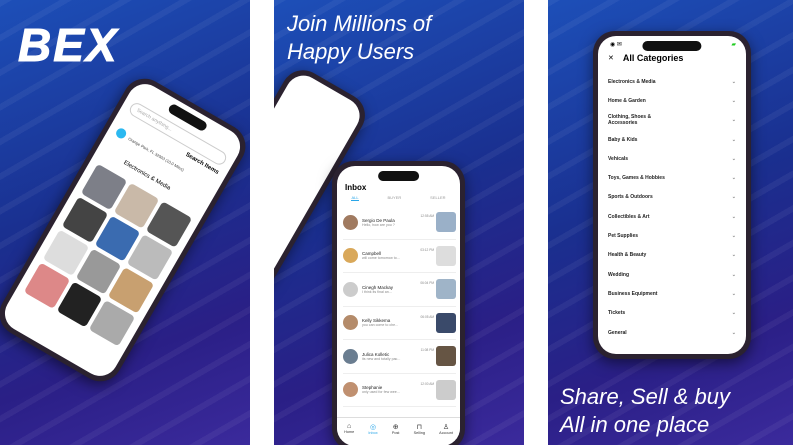 The width and height of the screenshot is (793, 445). Describe the element at coordinates (427, 350) in the screenshot. I see `message-time: 11:08 PM` at that location.